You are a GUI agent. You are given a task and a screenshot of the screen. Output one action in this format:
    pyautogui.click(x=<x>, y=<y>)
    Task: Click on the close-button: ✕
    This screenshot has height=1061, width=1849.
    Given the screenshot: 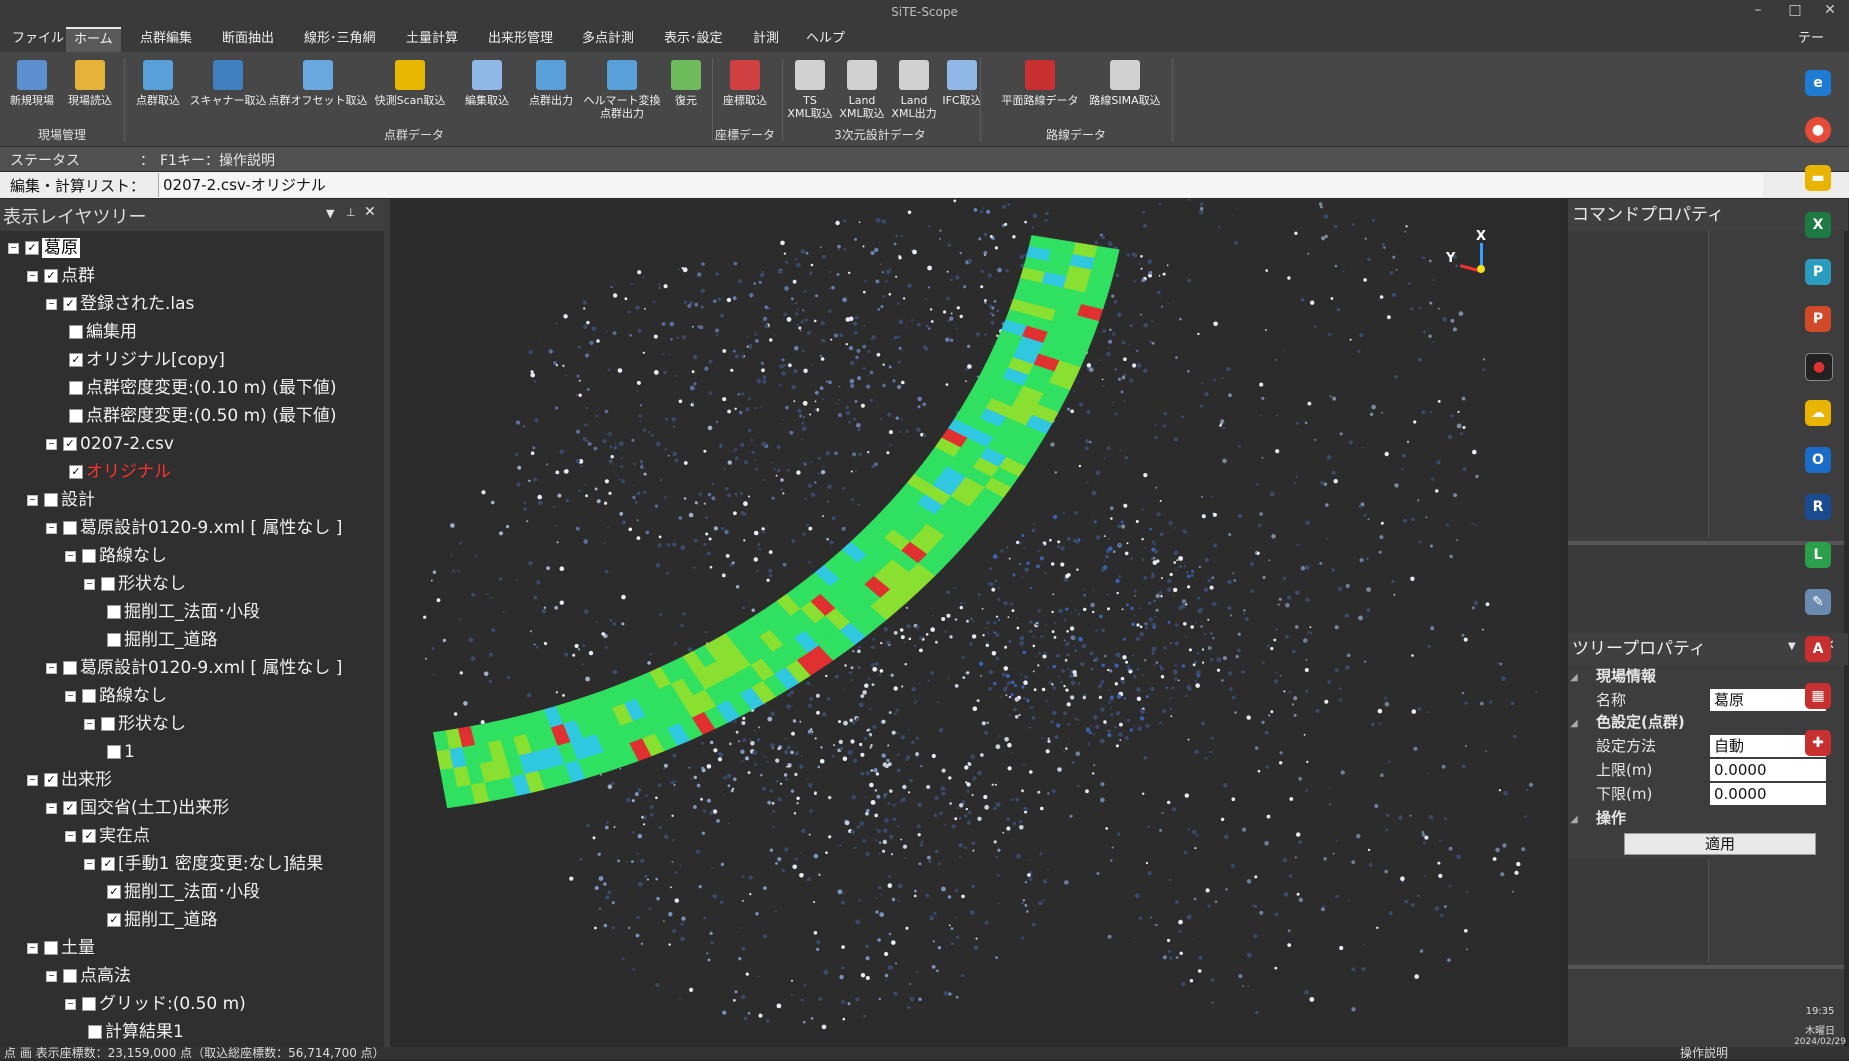 What is the action you would take?
    pyautogui.click(x=1830, y=13)
    